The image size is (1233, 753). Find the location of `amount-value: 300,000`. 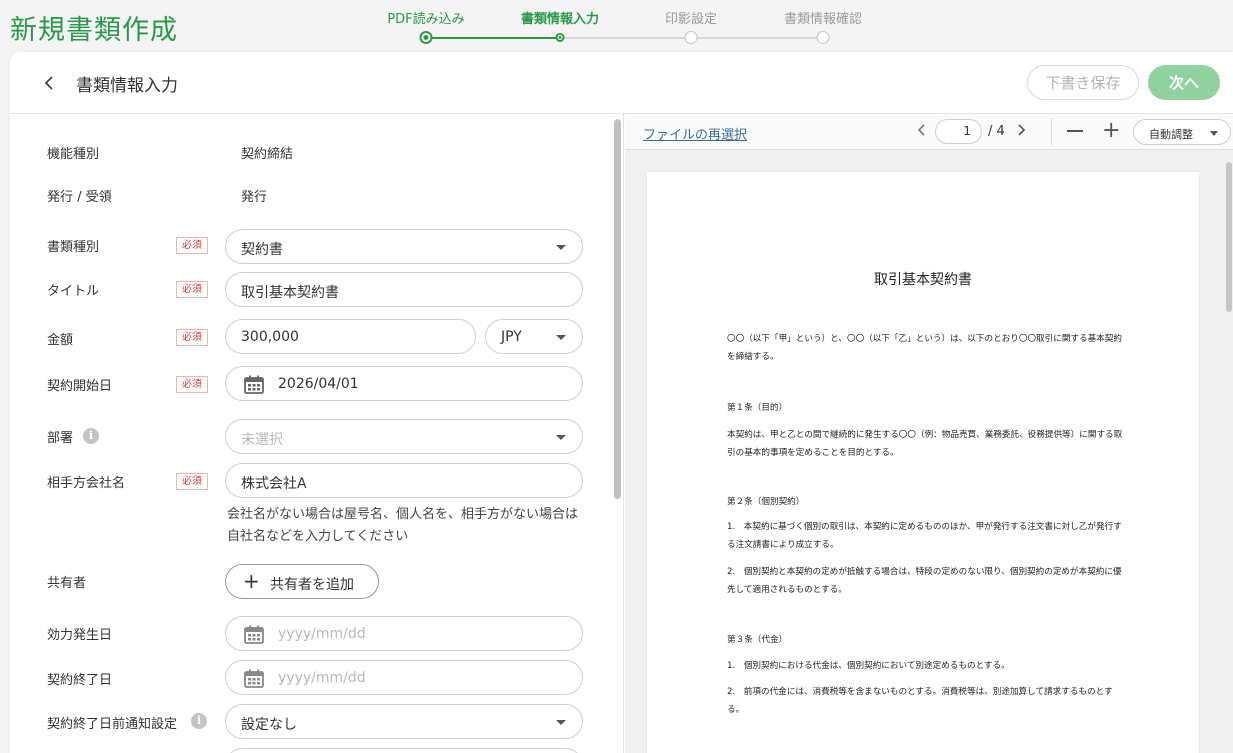

amount-value: 300,000 is located at coordinates (270, 337).